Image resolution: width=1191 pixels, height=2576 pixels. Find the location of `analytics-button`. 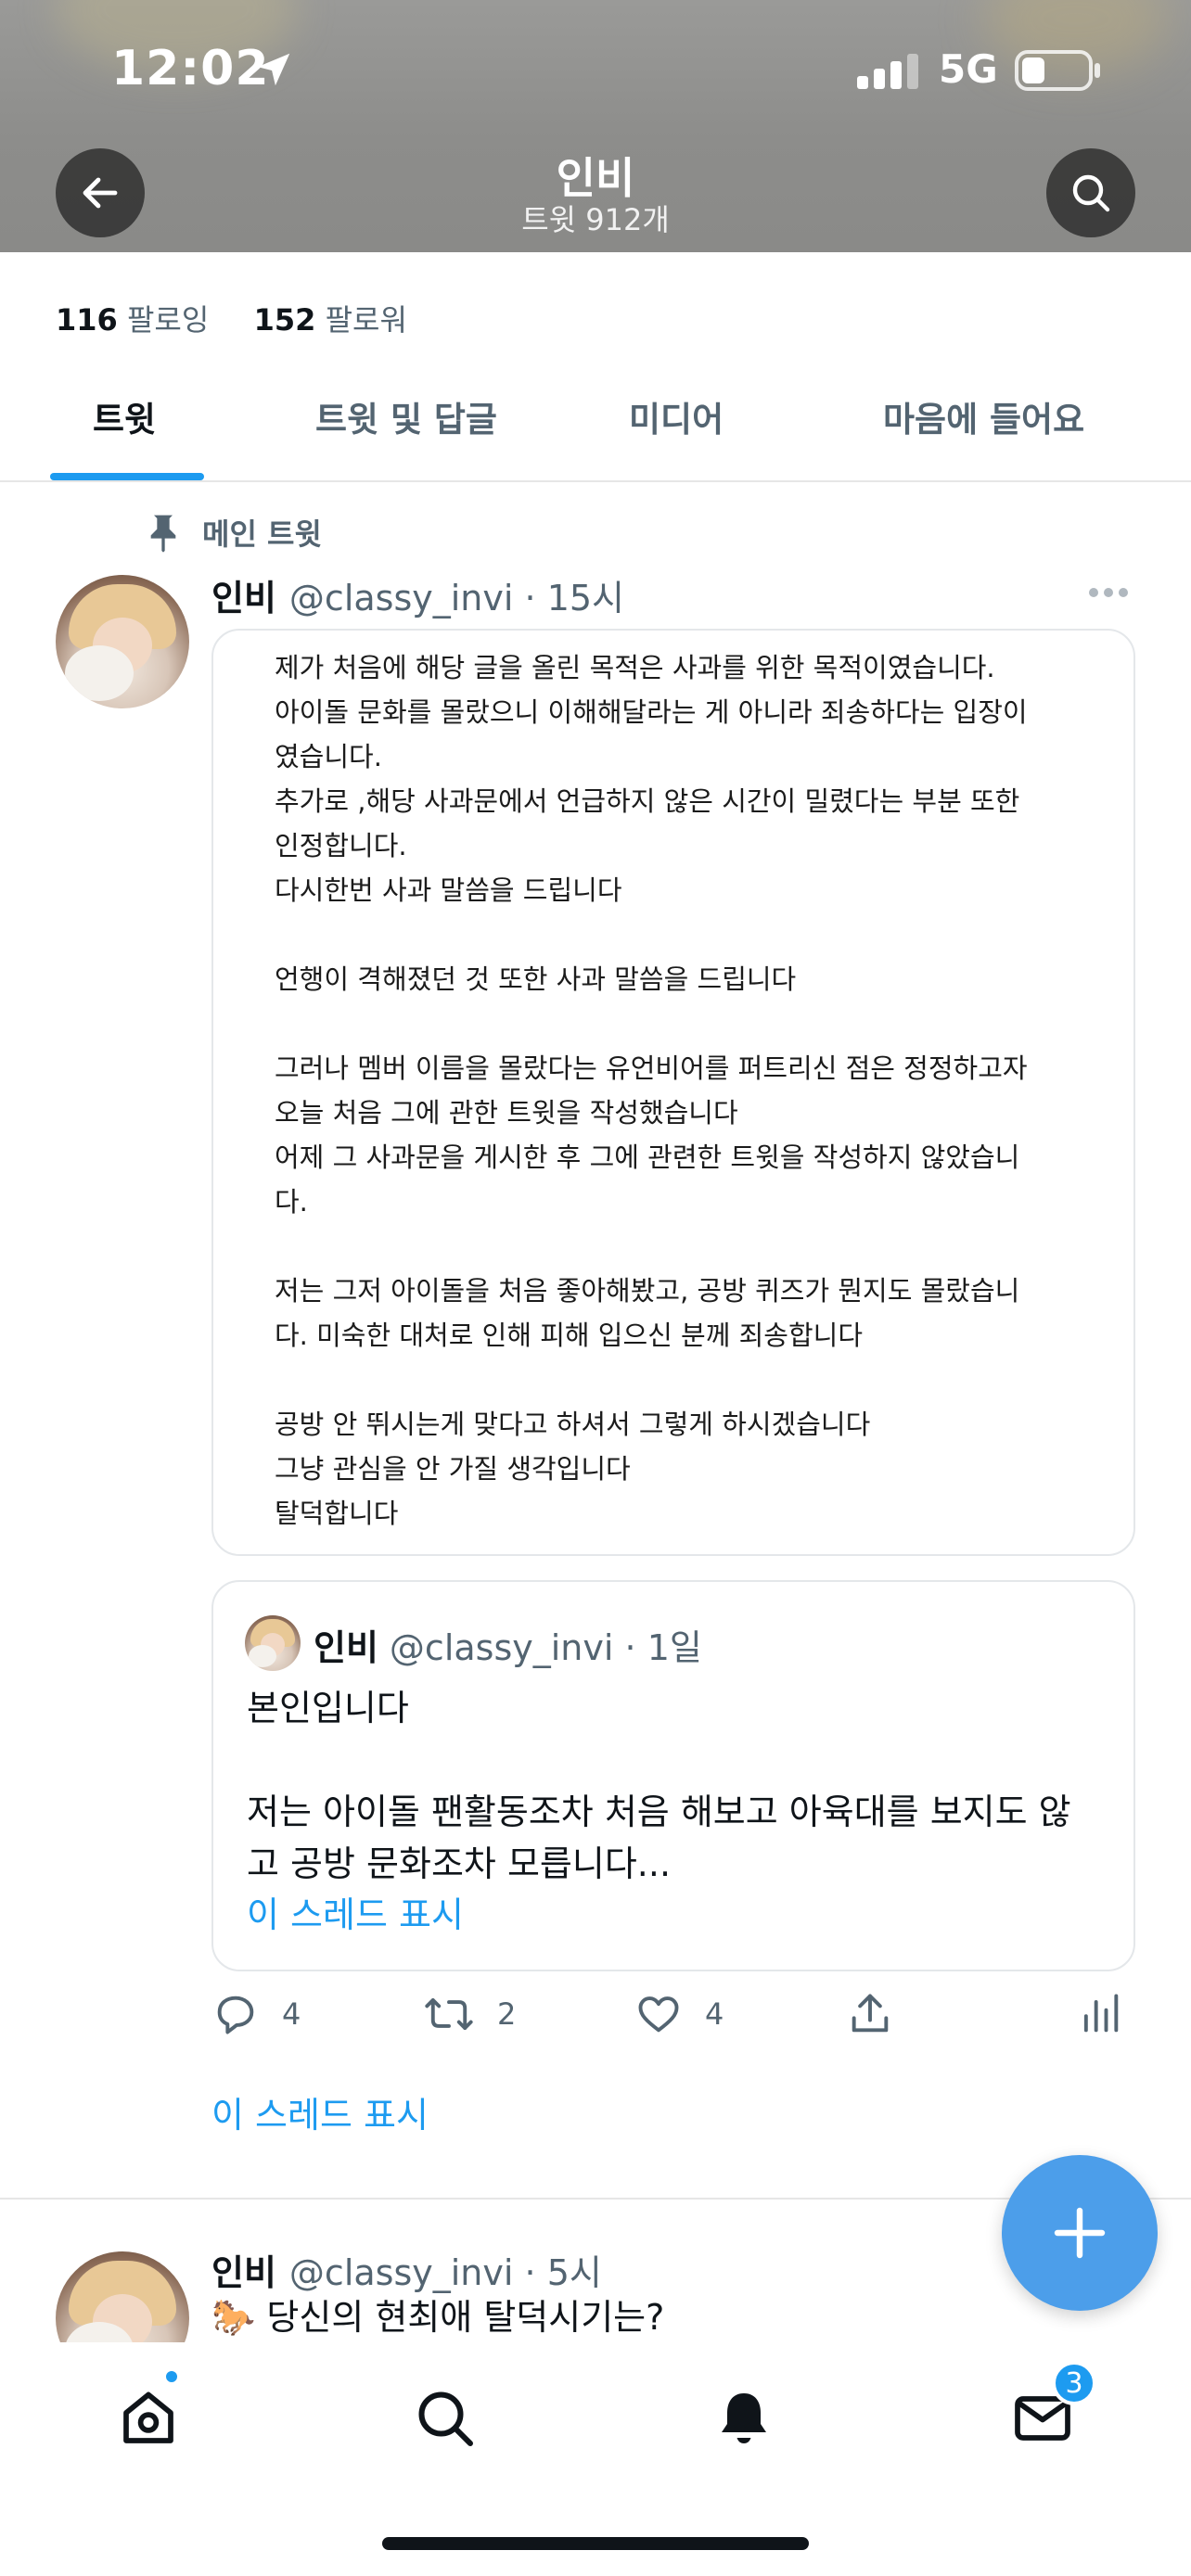

analytics-button is located at coordinates (1100, 2014).